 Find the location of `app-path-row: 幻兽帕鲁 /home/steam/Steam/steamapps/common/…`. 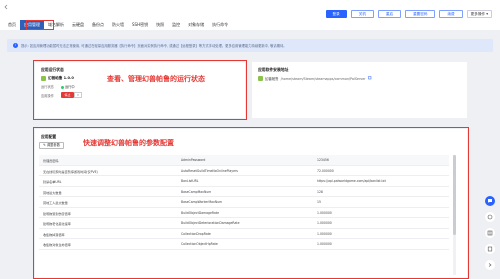

app-path-row: 幻兽帕鲁 /home/steam/Steam/steamapps/common/… is located at coordinates (315, 78).